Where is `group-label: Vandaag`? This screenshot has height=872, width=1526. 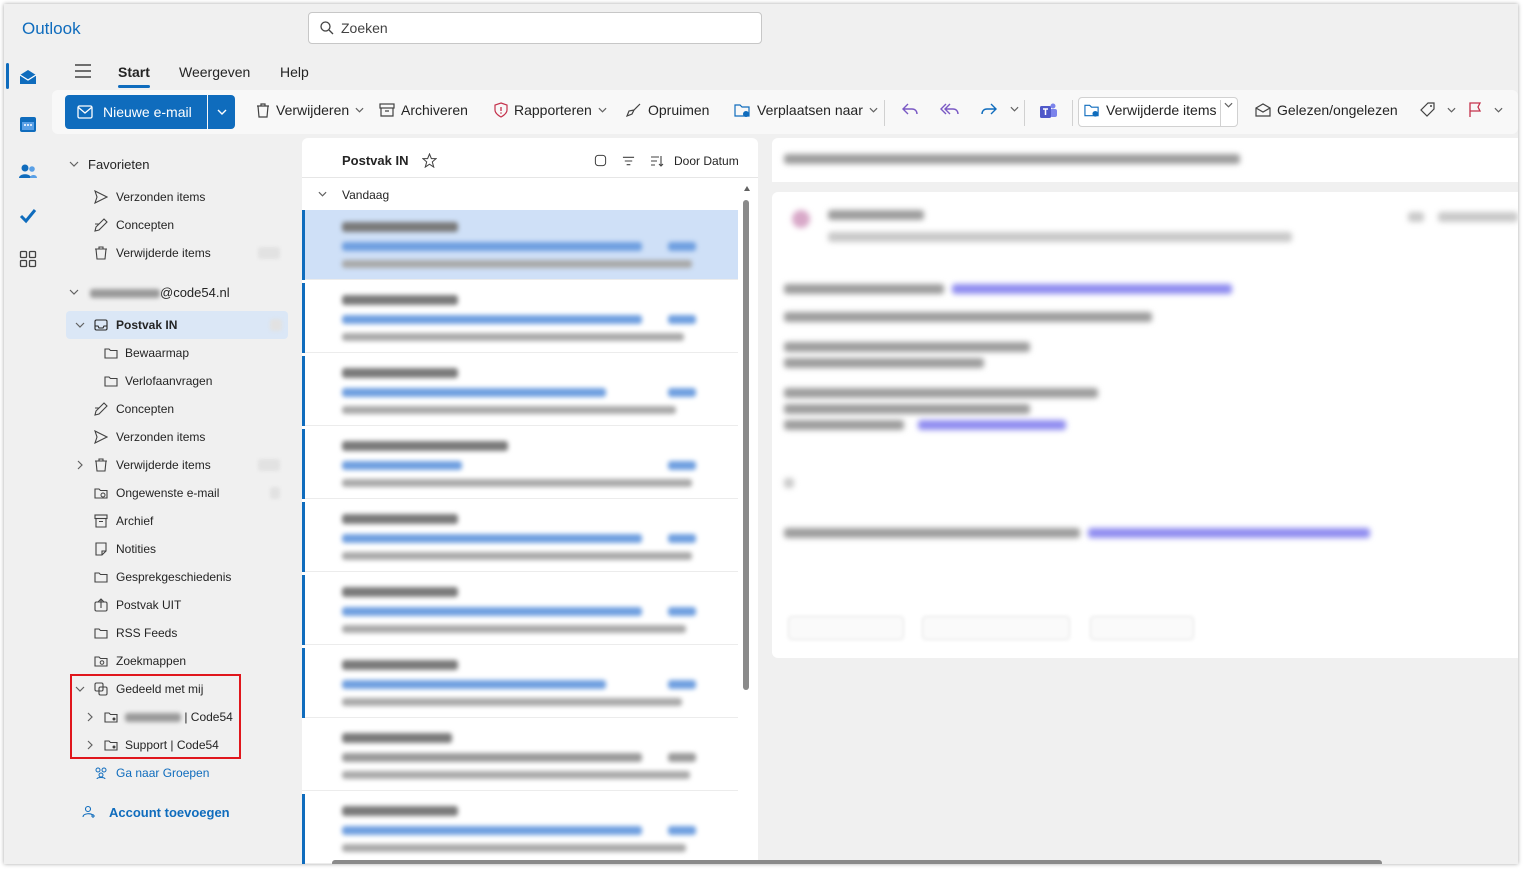
group-label: Vandaag is located at coordinates (366, 195).